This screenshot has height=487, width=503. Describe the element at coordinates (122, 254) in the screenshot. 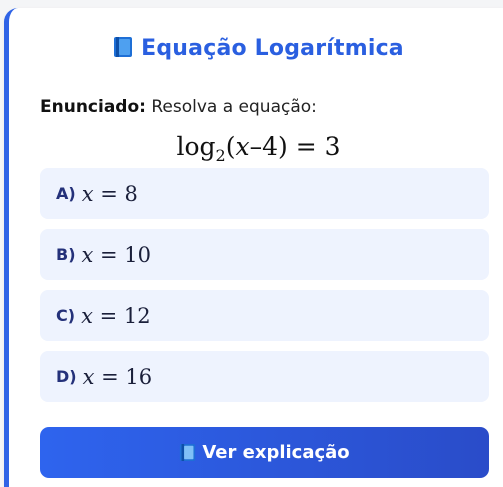

I see `option-rhs: = 10` at that location.